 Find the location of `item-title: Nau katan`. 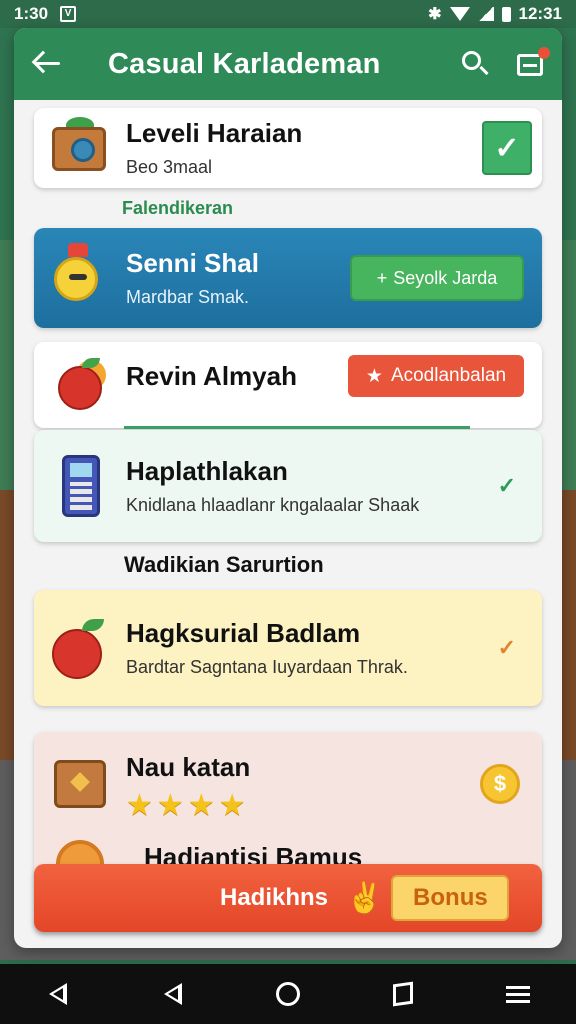

item-title: Nau katan is located at coordinates (188, 767).